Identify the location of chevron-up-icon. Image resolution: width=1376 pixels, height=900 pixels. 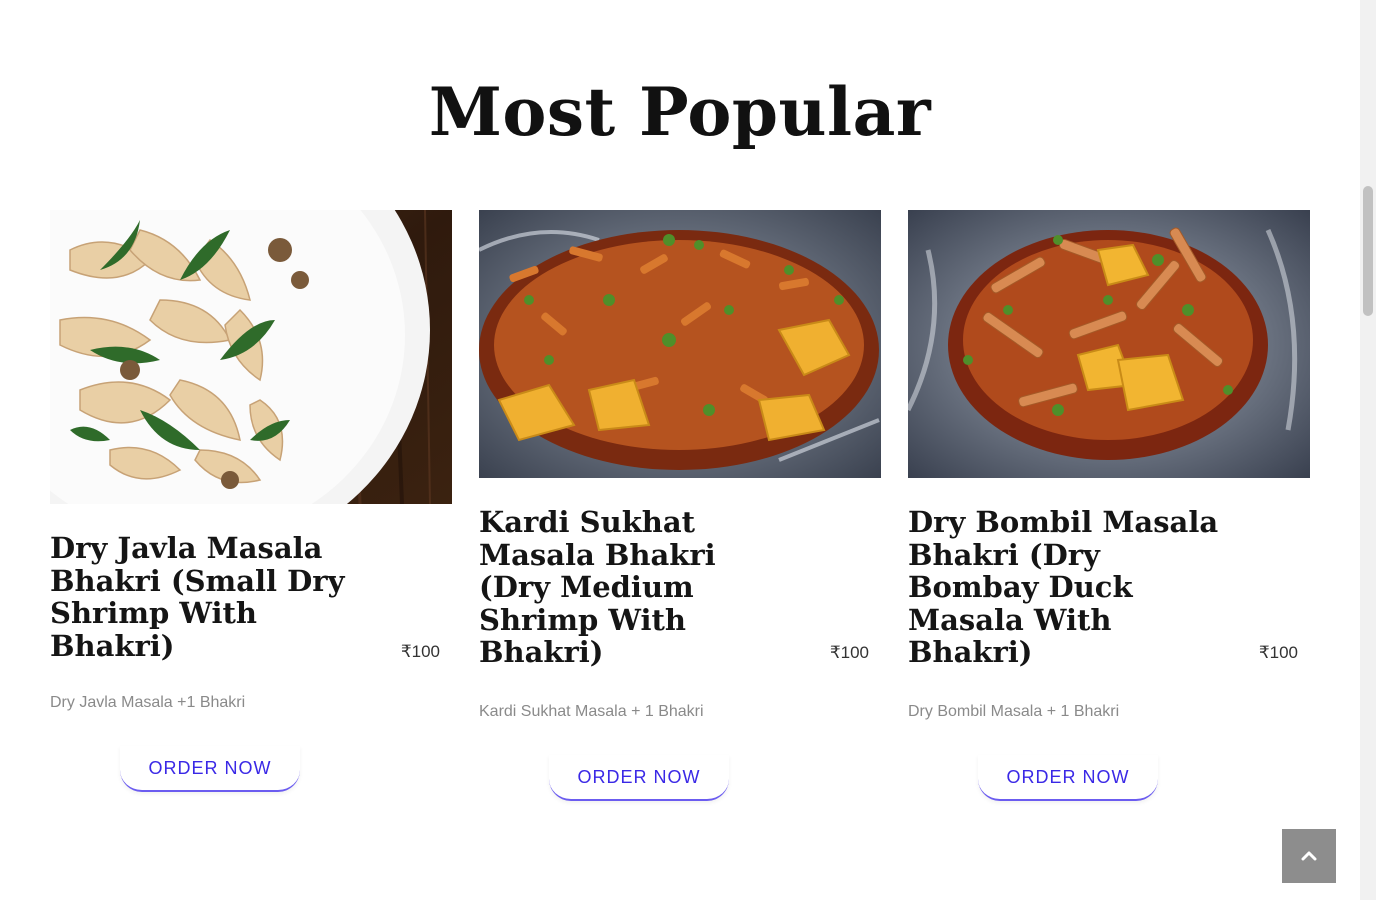
(1309, 856).